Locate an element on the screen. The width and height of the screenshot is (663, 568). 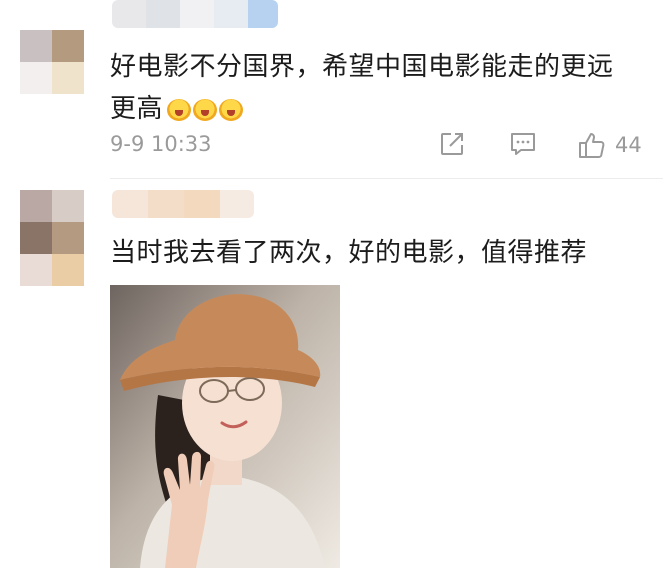
comment-text: 好电影不分国界，希望中国电影能走的更远 更高 is located at coordinates (362, 88).